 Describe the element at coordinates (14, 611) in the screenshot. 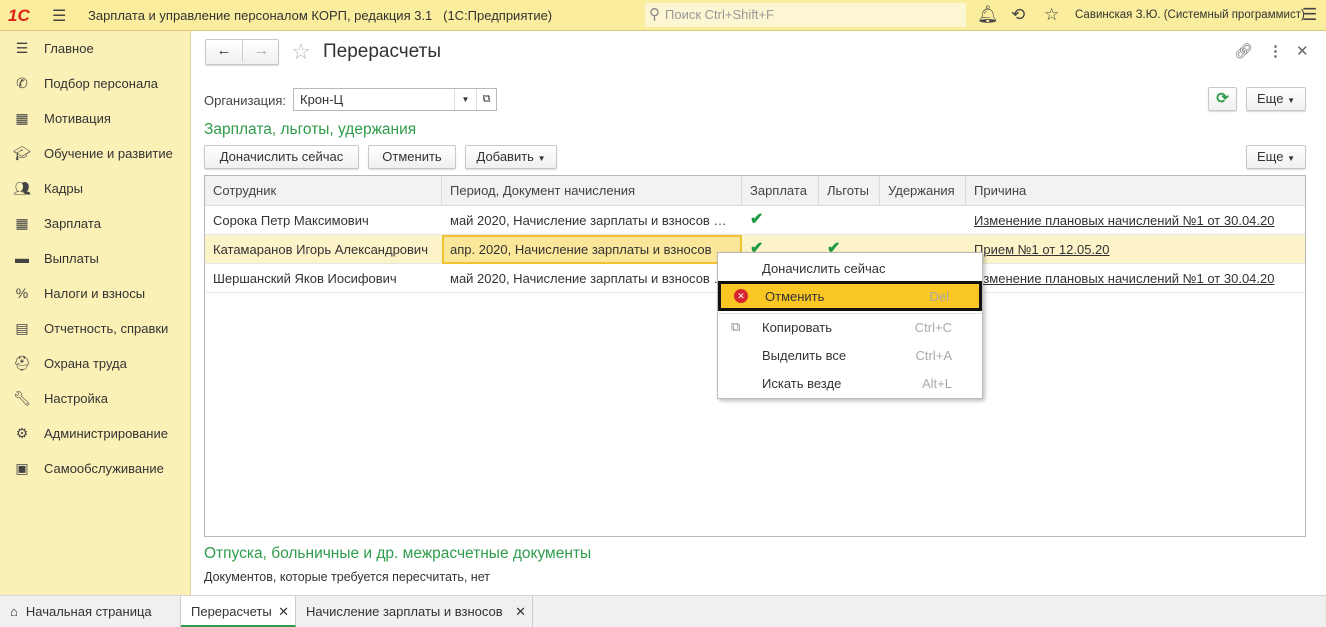

I see `home-icon: ⌂` at that location.